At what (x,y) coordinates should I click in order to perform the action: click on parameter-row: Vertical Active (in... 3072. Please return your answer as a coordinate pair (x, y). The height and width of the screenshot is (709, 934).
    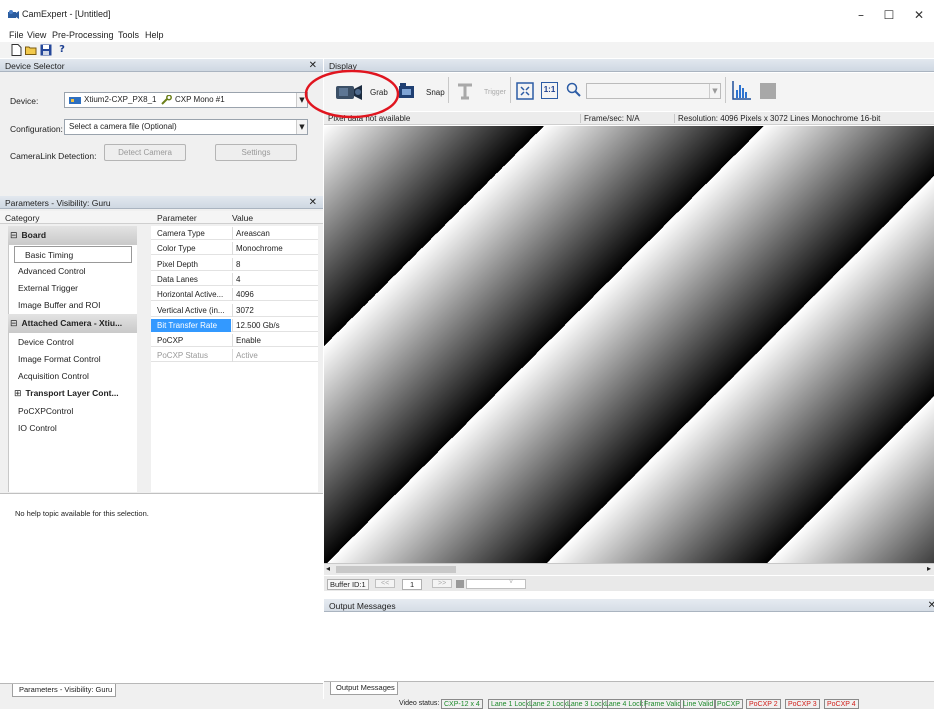
    Looking at the image, I should click on (235, 310).